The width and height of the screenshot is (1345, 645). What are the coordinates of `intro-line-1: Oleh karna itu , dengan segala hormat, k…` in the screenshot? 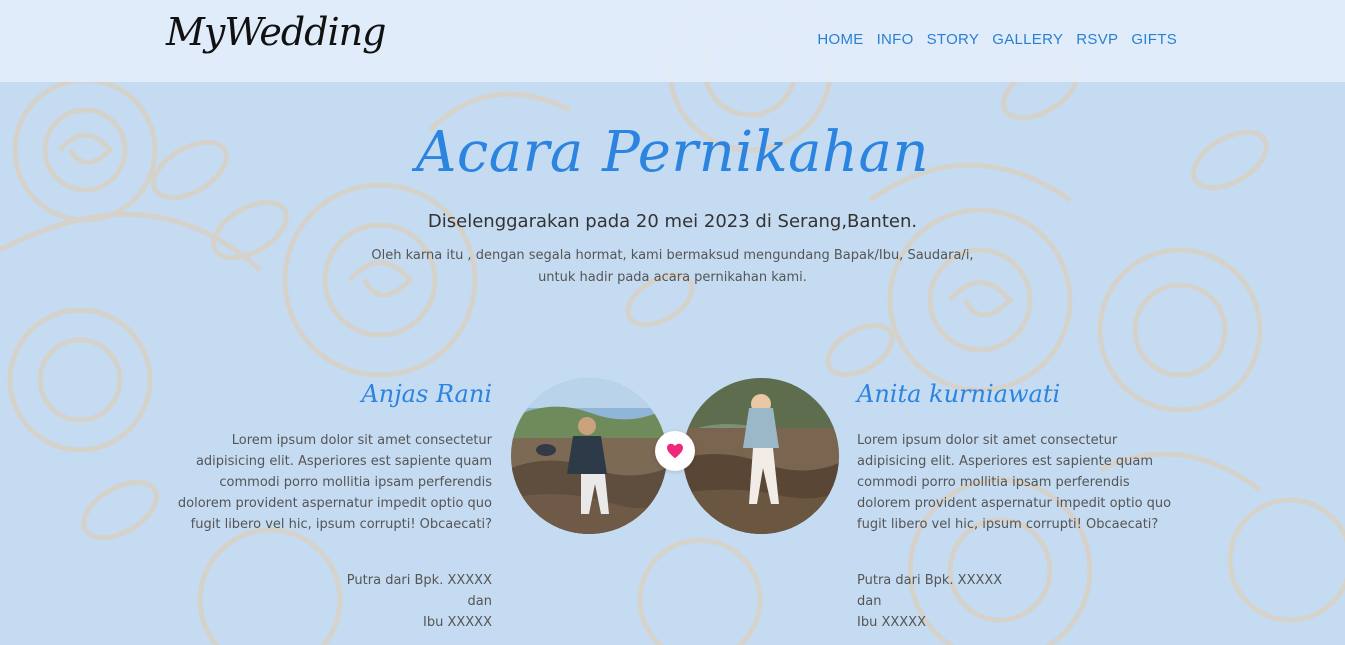 It's located at (672, 255).